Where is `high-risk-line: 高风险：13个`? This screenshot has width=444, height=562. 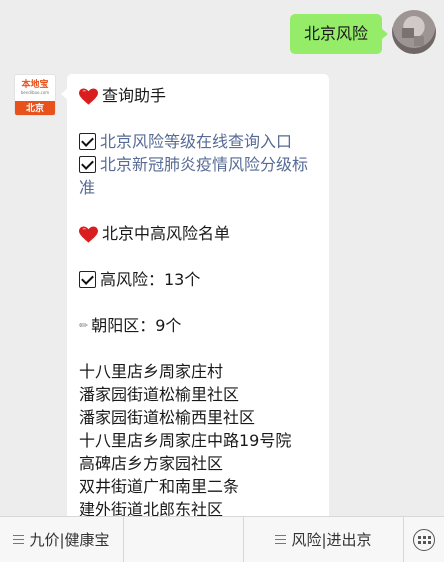
high-risk-line: 高风险：13个 is located at coordinates (198, 279).